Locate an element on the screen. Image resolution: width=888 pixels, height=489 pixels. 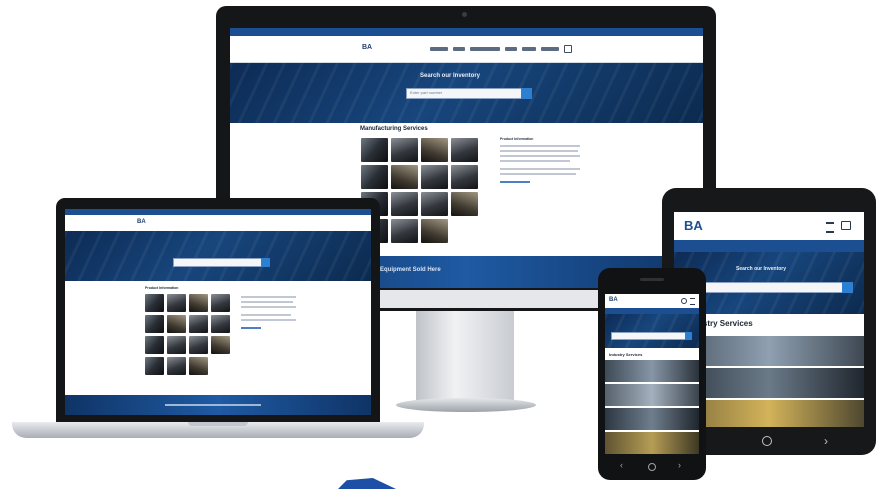
tablet-menu-icon is located at coordinates (830, 227).